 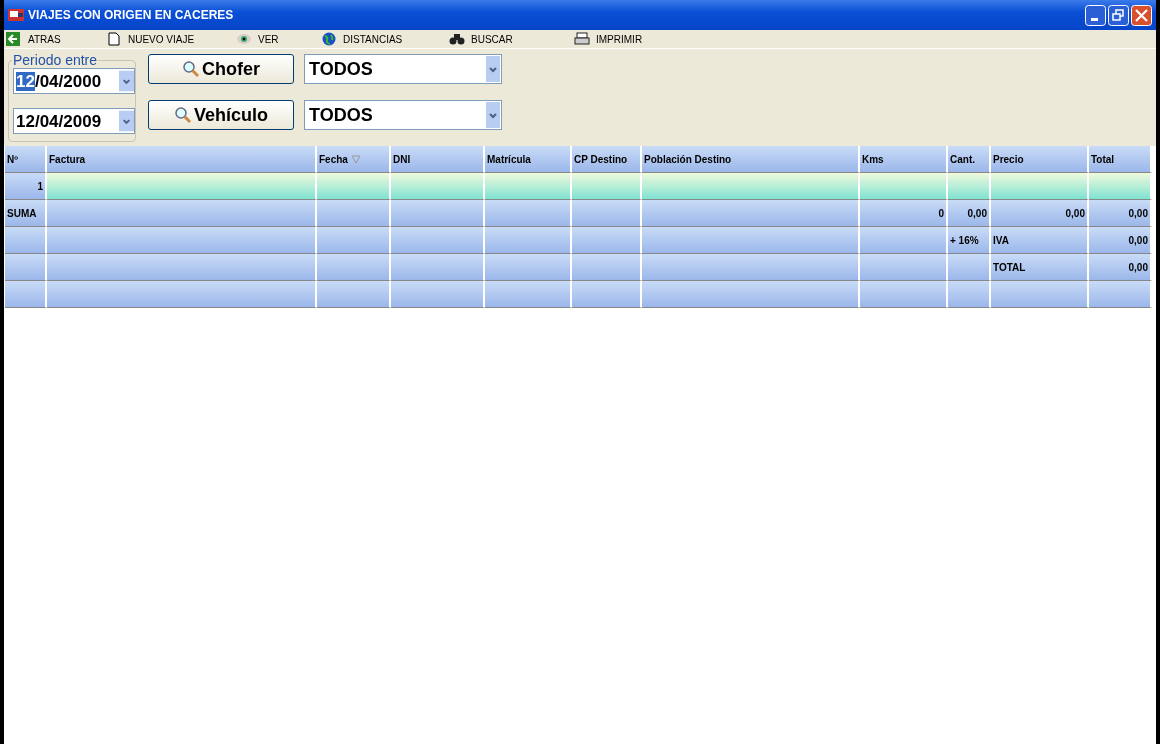 What do you see at coordinates (904, 159) in the screenshot?
I see `column-header: Kms` at bounding box center [904, 159].